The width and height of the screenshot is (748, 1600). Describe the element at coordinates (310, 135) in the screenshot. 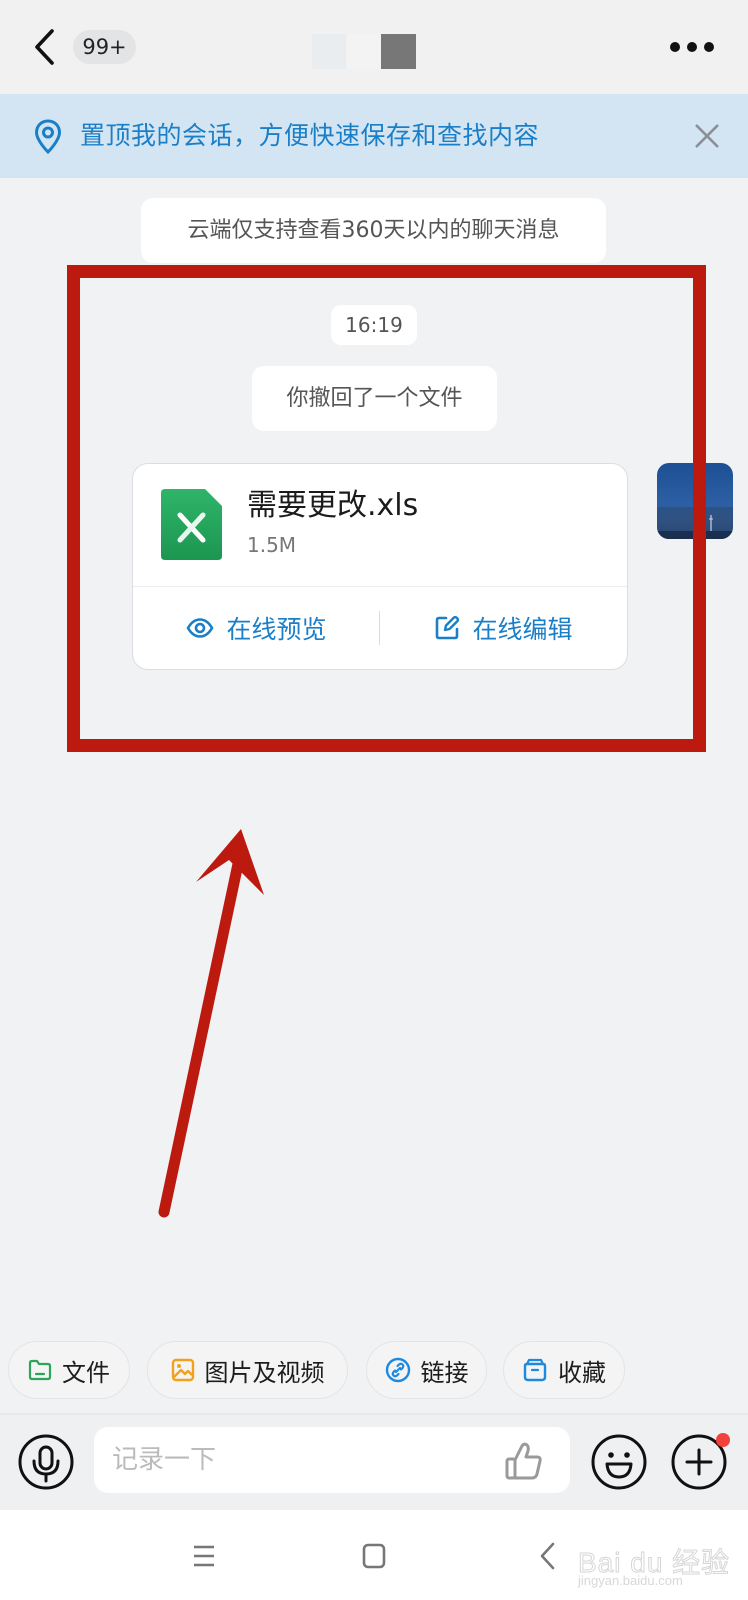

I see `pin-banner-text: 置顶我的会话，方便快速保存和查找内容` at that location.